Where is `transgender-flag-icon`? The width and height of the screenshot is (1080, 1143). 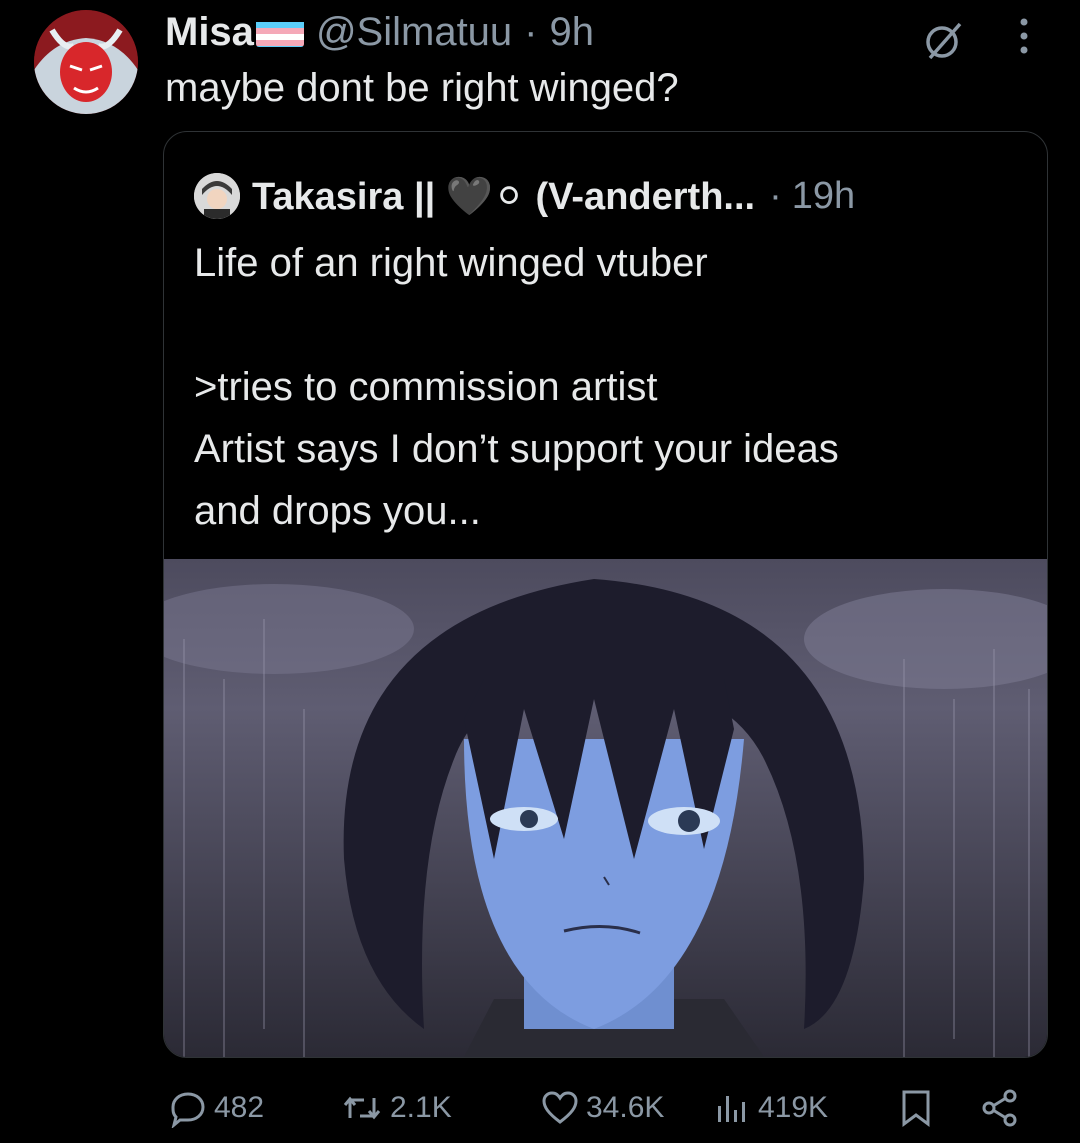 transgender-flag-icon is located at coordinates (279, 32).